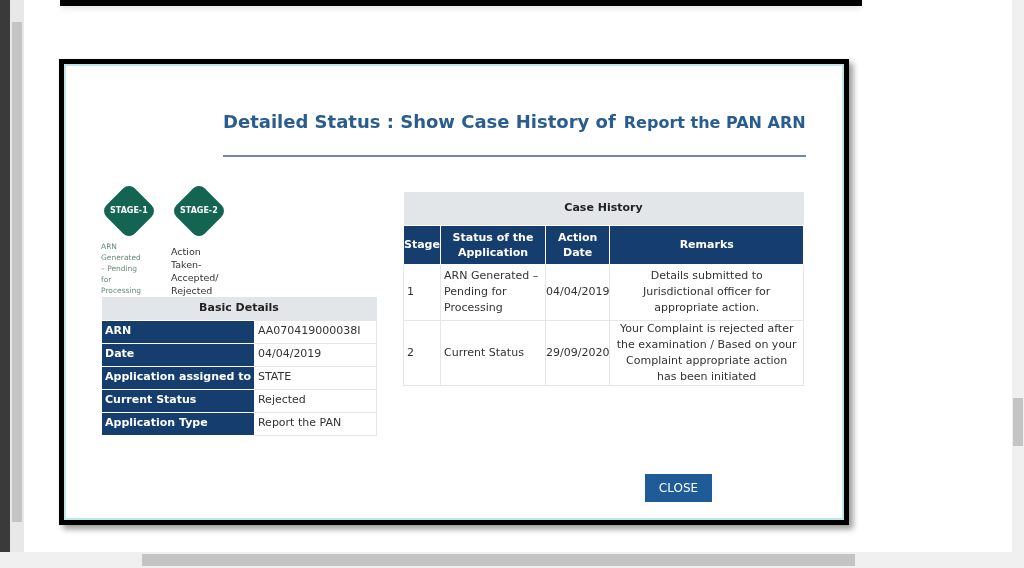 This screenshot has width=1024, height=568. What do you see at coordinates (422, 292) in the screenshot?
I see `table-cell: 1` at bounding box center [422, 292].